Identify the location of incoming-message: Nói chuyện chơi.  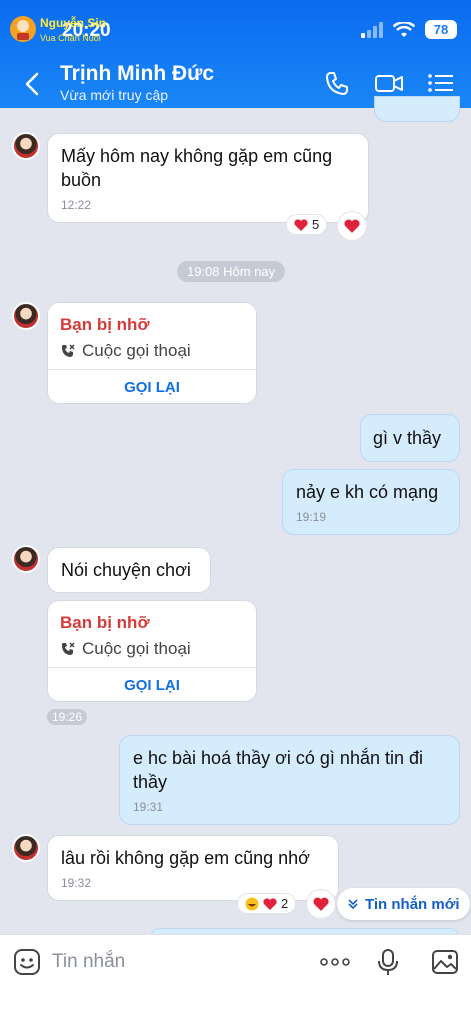
(129, 570).